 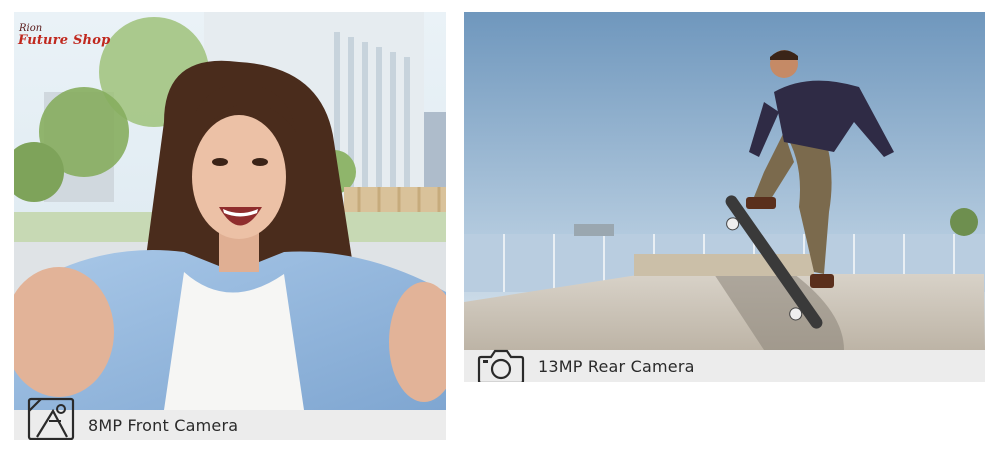 I want to click on front-camera-label: 8MP Front Camera, so click(x=163, y=425).